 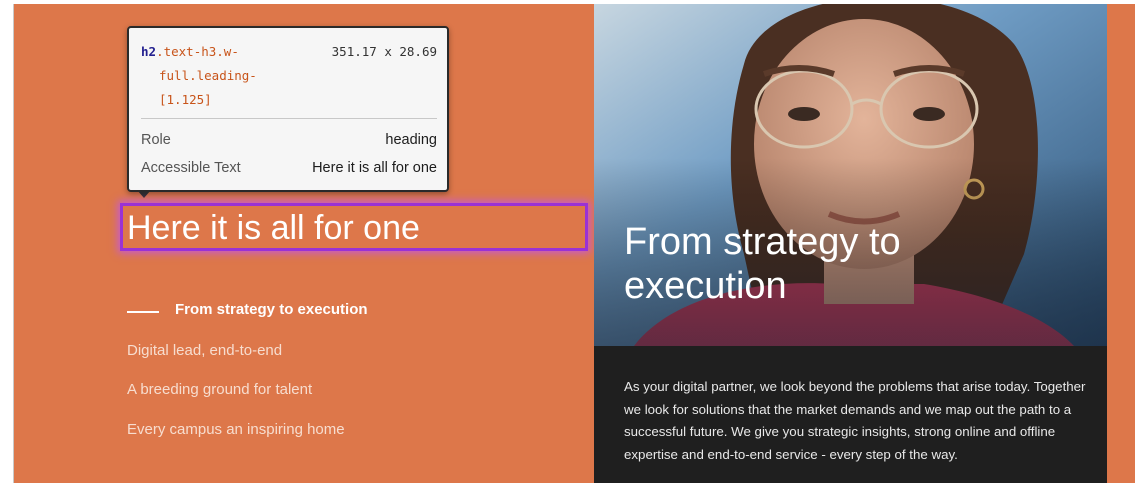 I want to click on inspector-divider, so click(x=289, y=118).